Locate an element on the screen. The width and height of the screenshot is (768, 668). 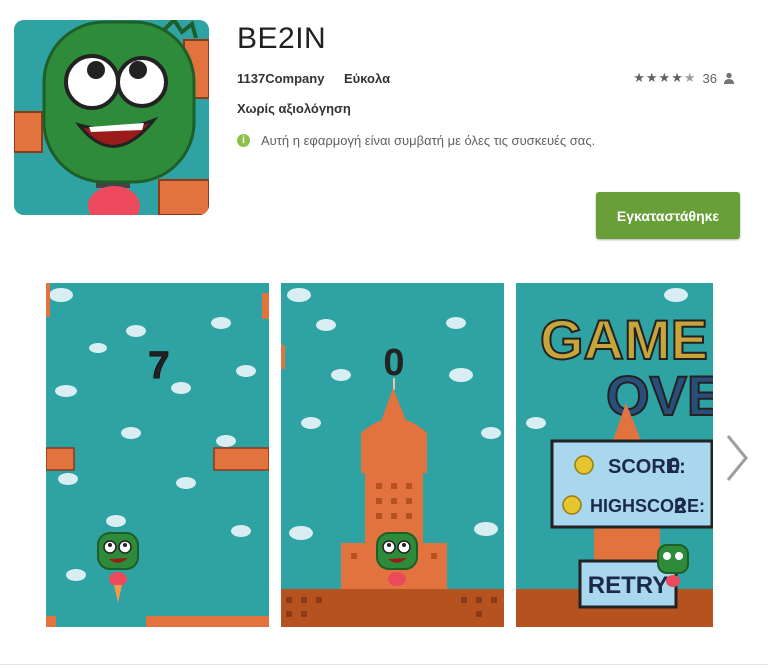
screenshot-1-art: 7 is located at coordinates (157, 455).